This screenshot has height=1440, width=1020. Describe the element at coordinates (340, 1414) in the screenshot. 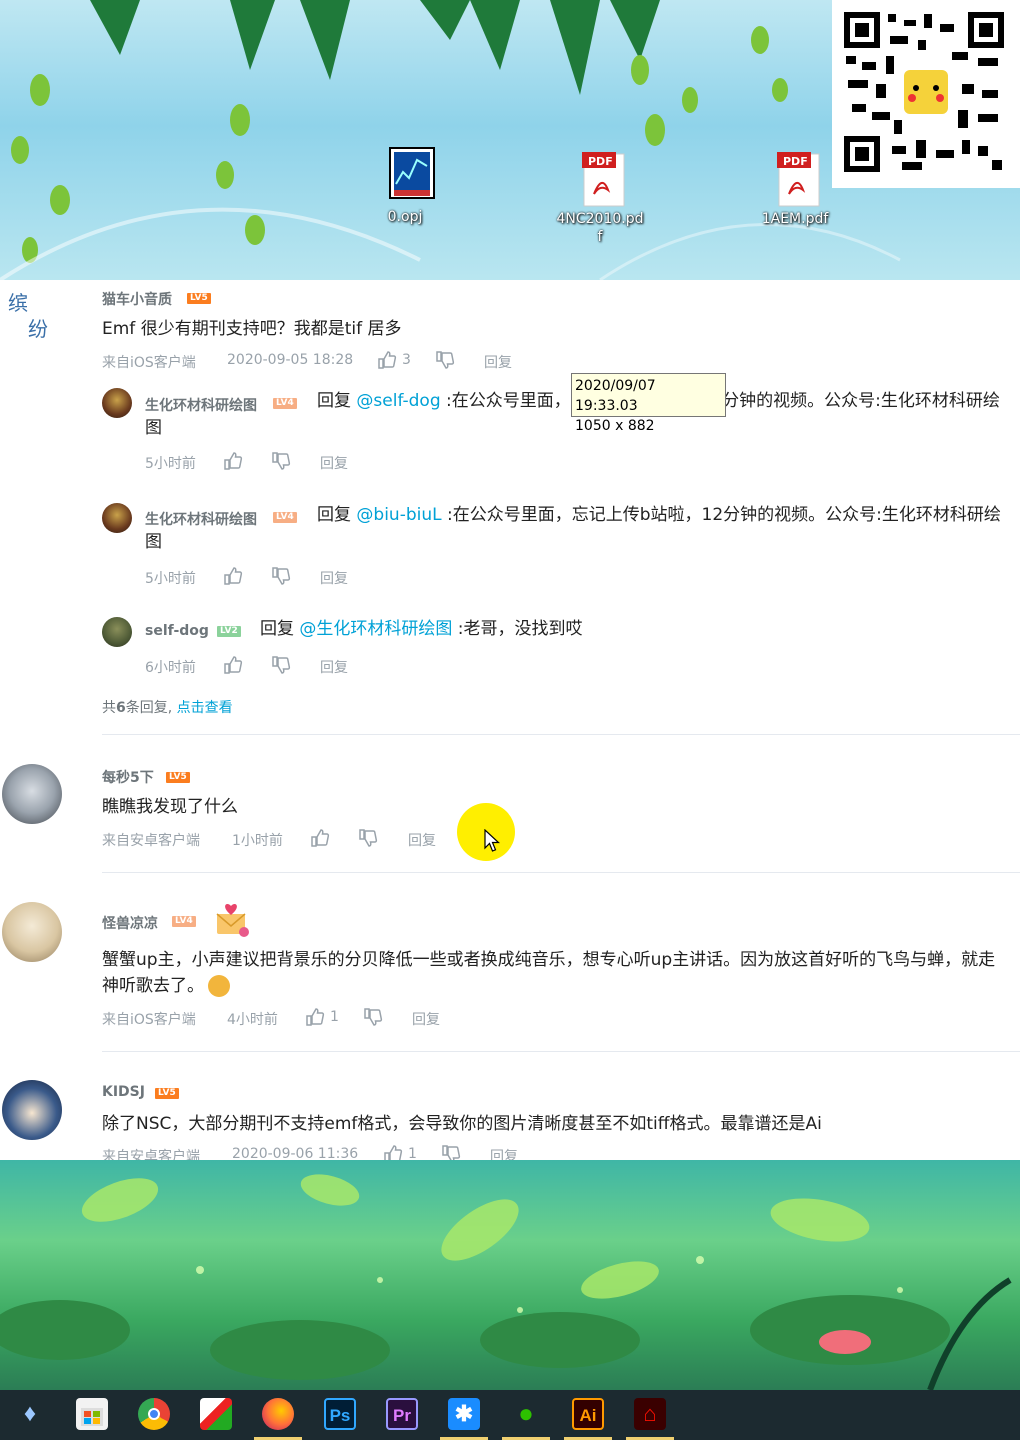

I see `photoshop-icon: Ps` at that location.